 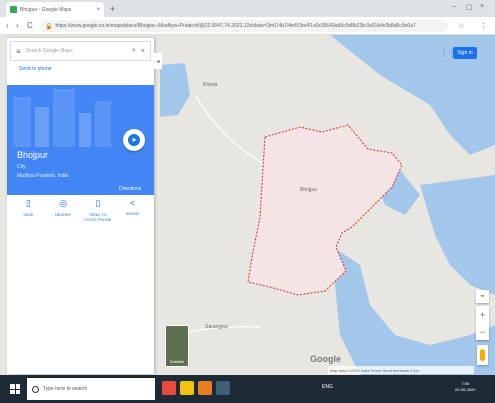 I want to click on tab-close-icon: ×, so click(x=98, y=10).